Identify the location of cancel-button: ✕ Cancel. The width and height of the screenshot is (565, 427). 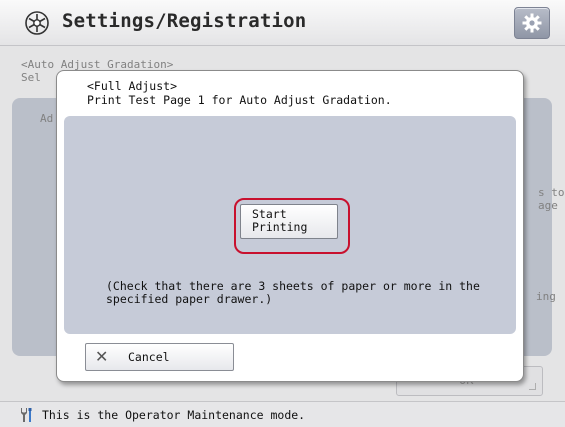
(159, 357).